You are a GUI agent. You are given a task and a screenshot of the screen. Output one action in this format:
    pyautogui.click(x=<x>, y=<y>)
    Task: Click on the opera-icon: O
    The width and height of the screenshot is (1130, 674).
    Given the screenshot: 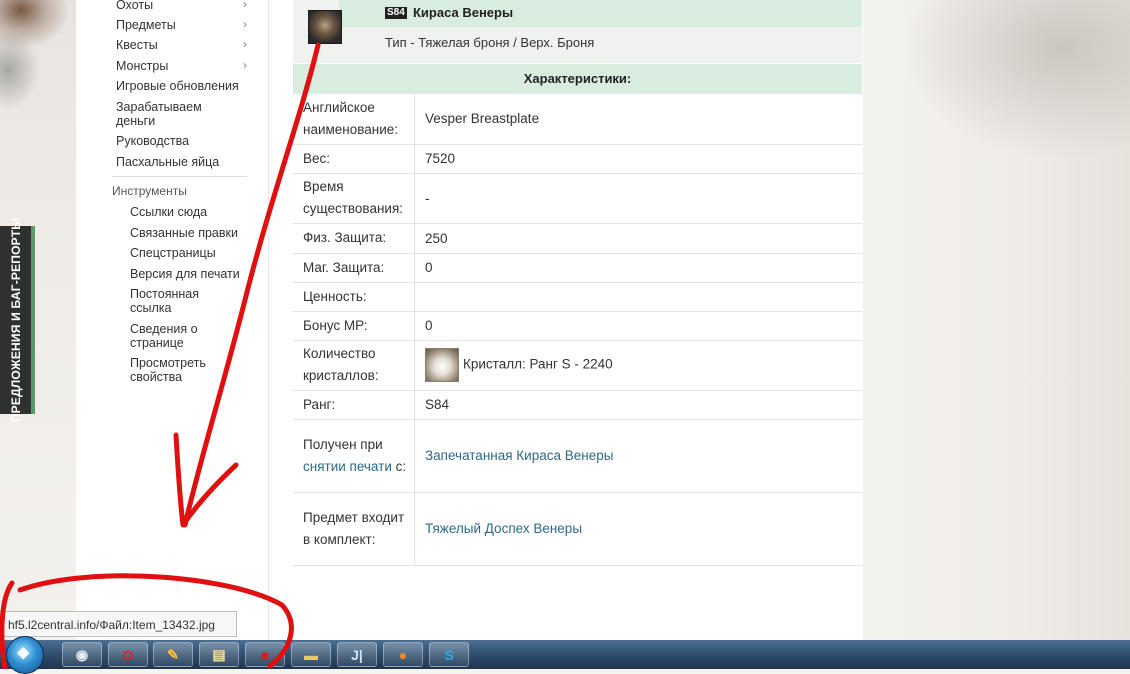 What is the action you would take?
    pyautogui.click(x=128, y=654)
    